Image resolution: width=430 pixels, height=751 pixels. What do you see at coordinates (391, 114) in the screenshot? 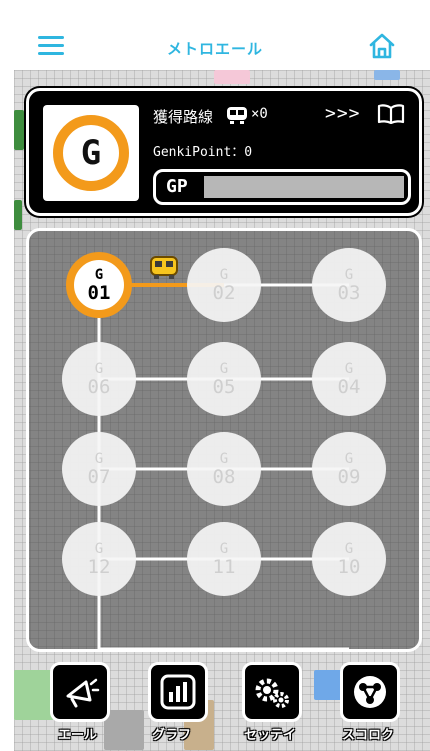
I see `book-icon` at bounding box center [391, 114].